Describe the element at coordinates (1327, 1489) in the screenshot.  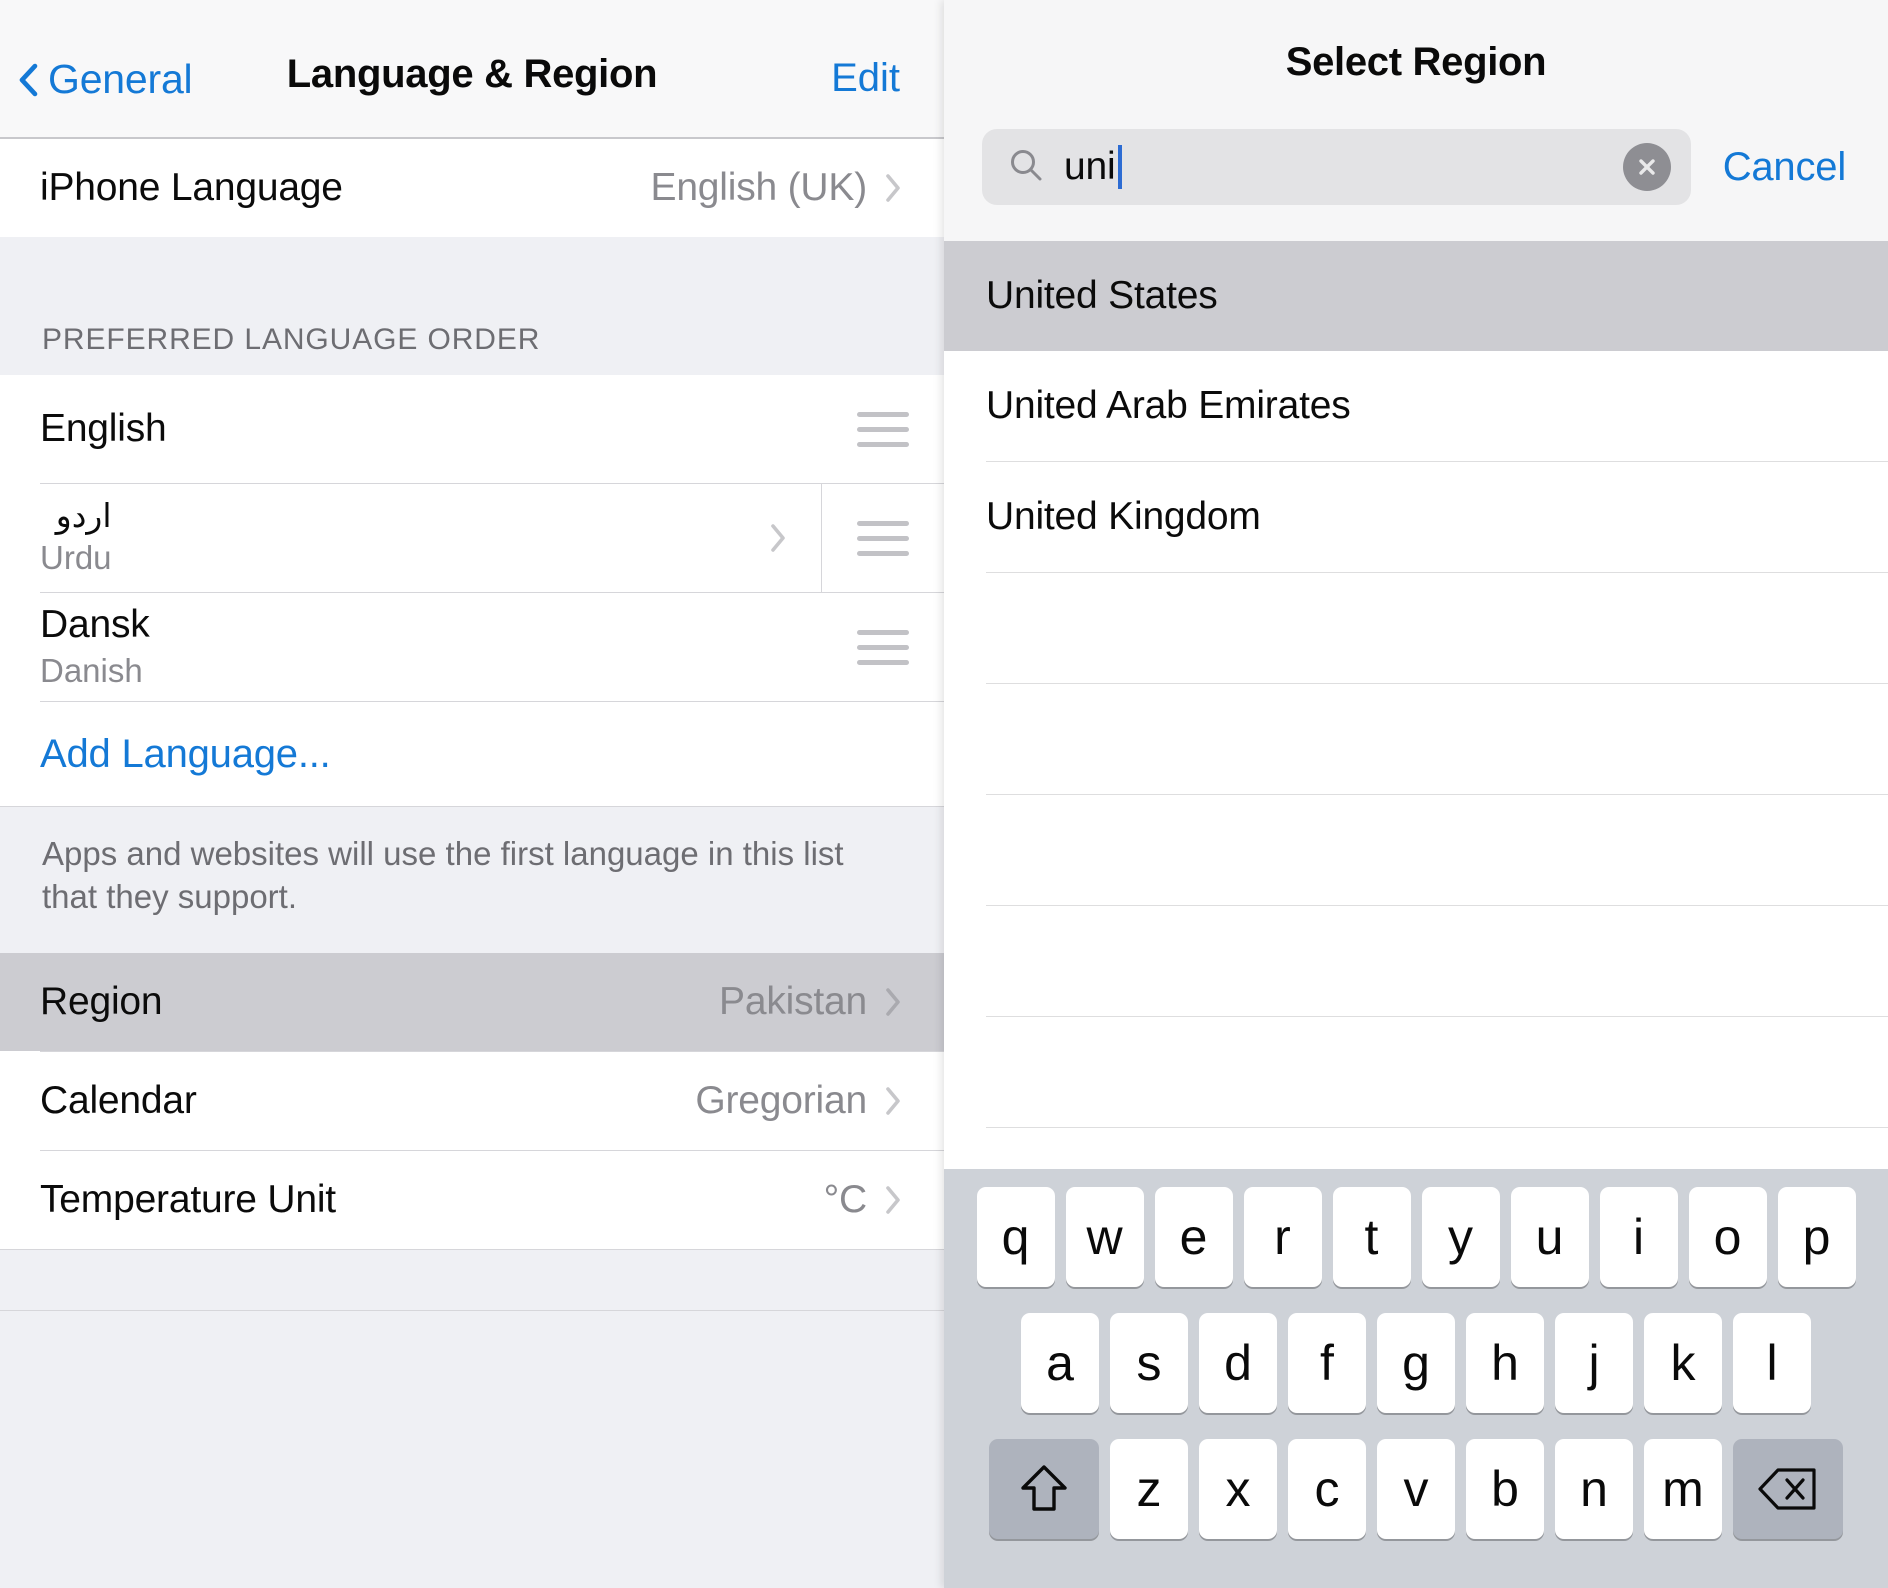
I see `key-c: c` at that location.